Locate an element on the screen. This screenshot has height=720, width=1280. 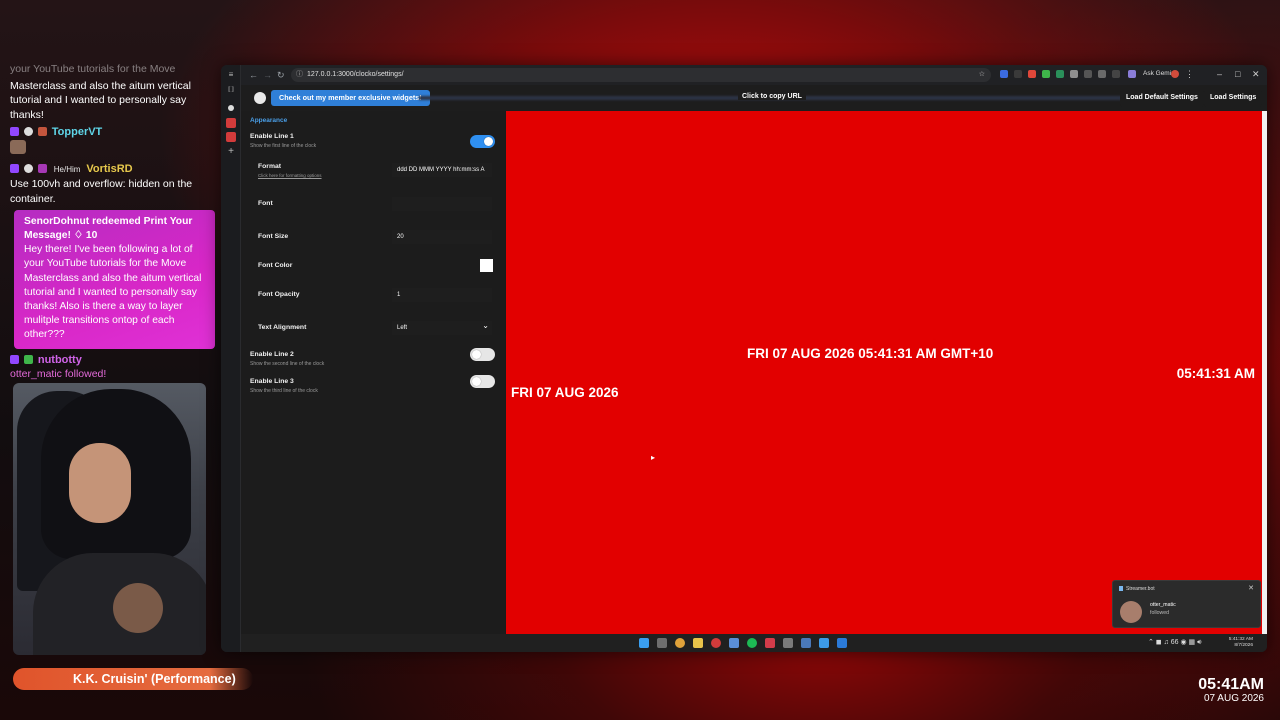
chat-message: TopperVT is located at coordinates (112, 142).